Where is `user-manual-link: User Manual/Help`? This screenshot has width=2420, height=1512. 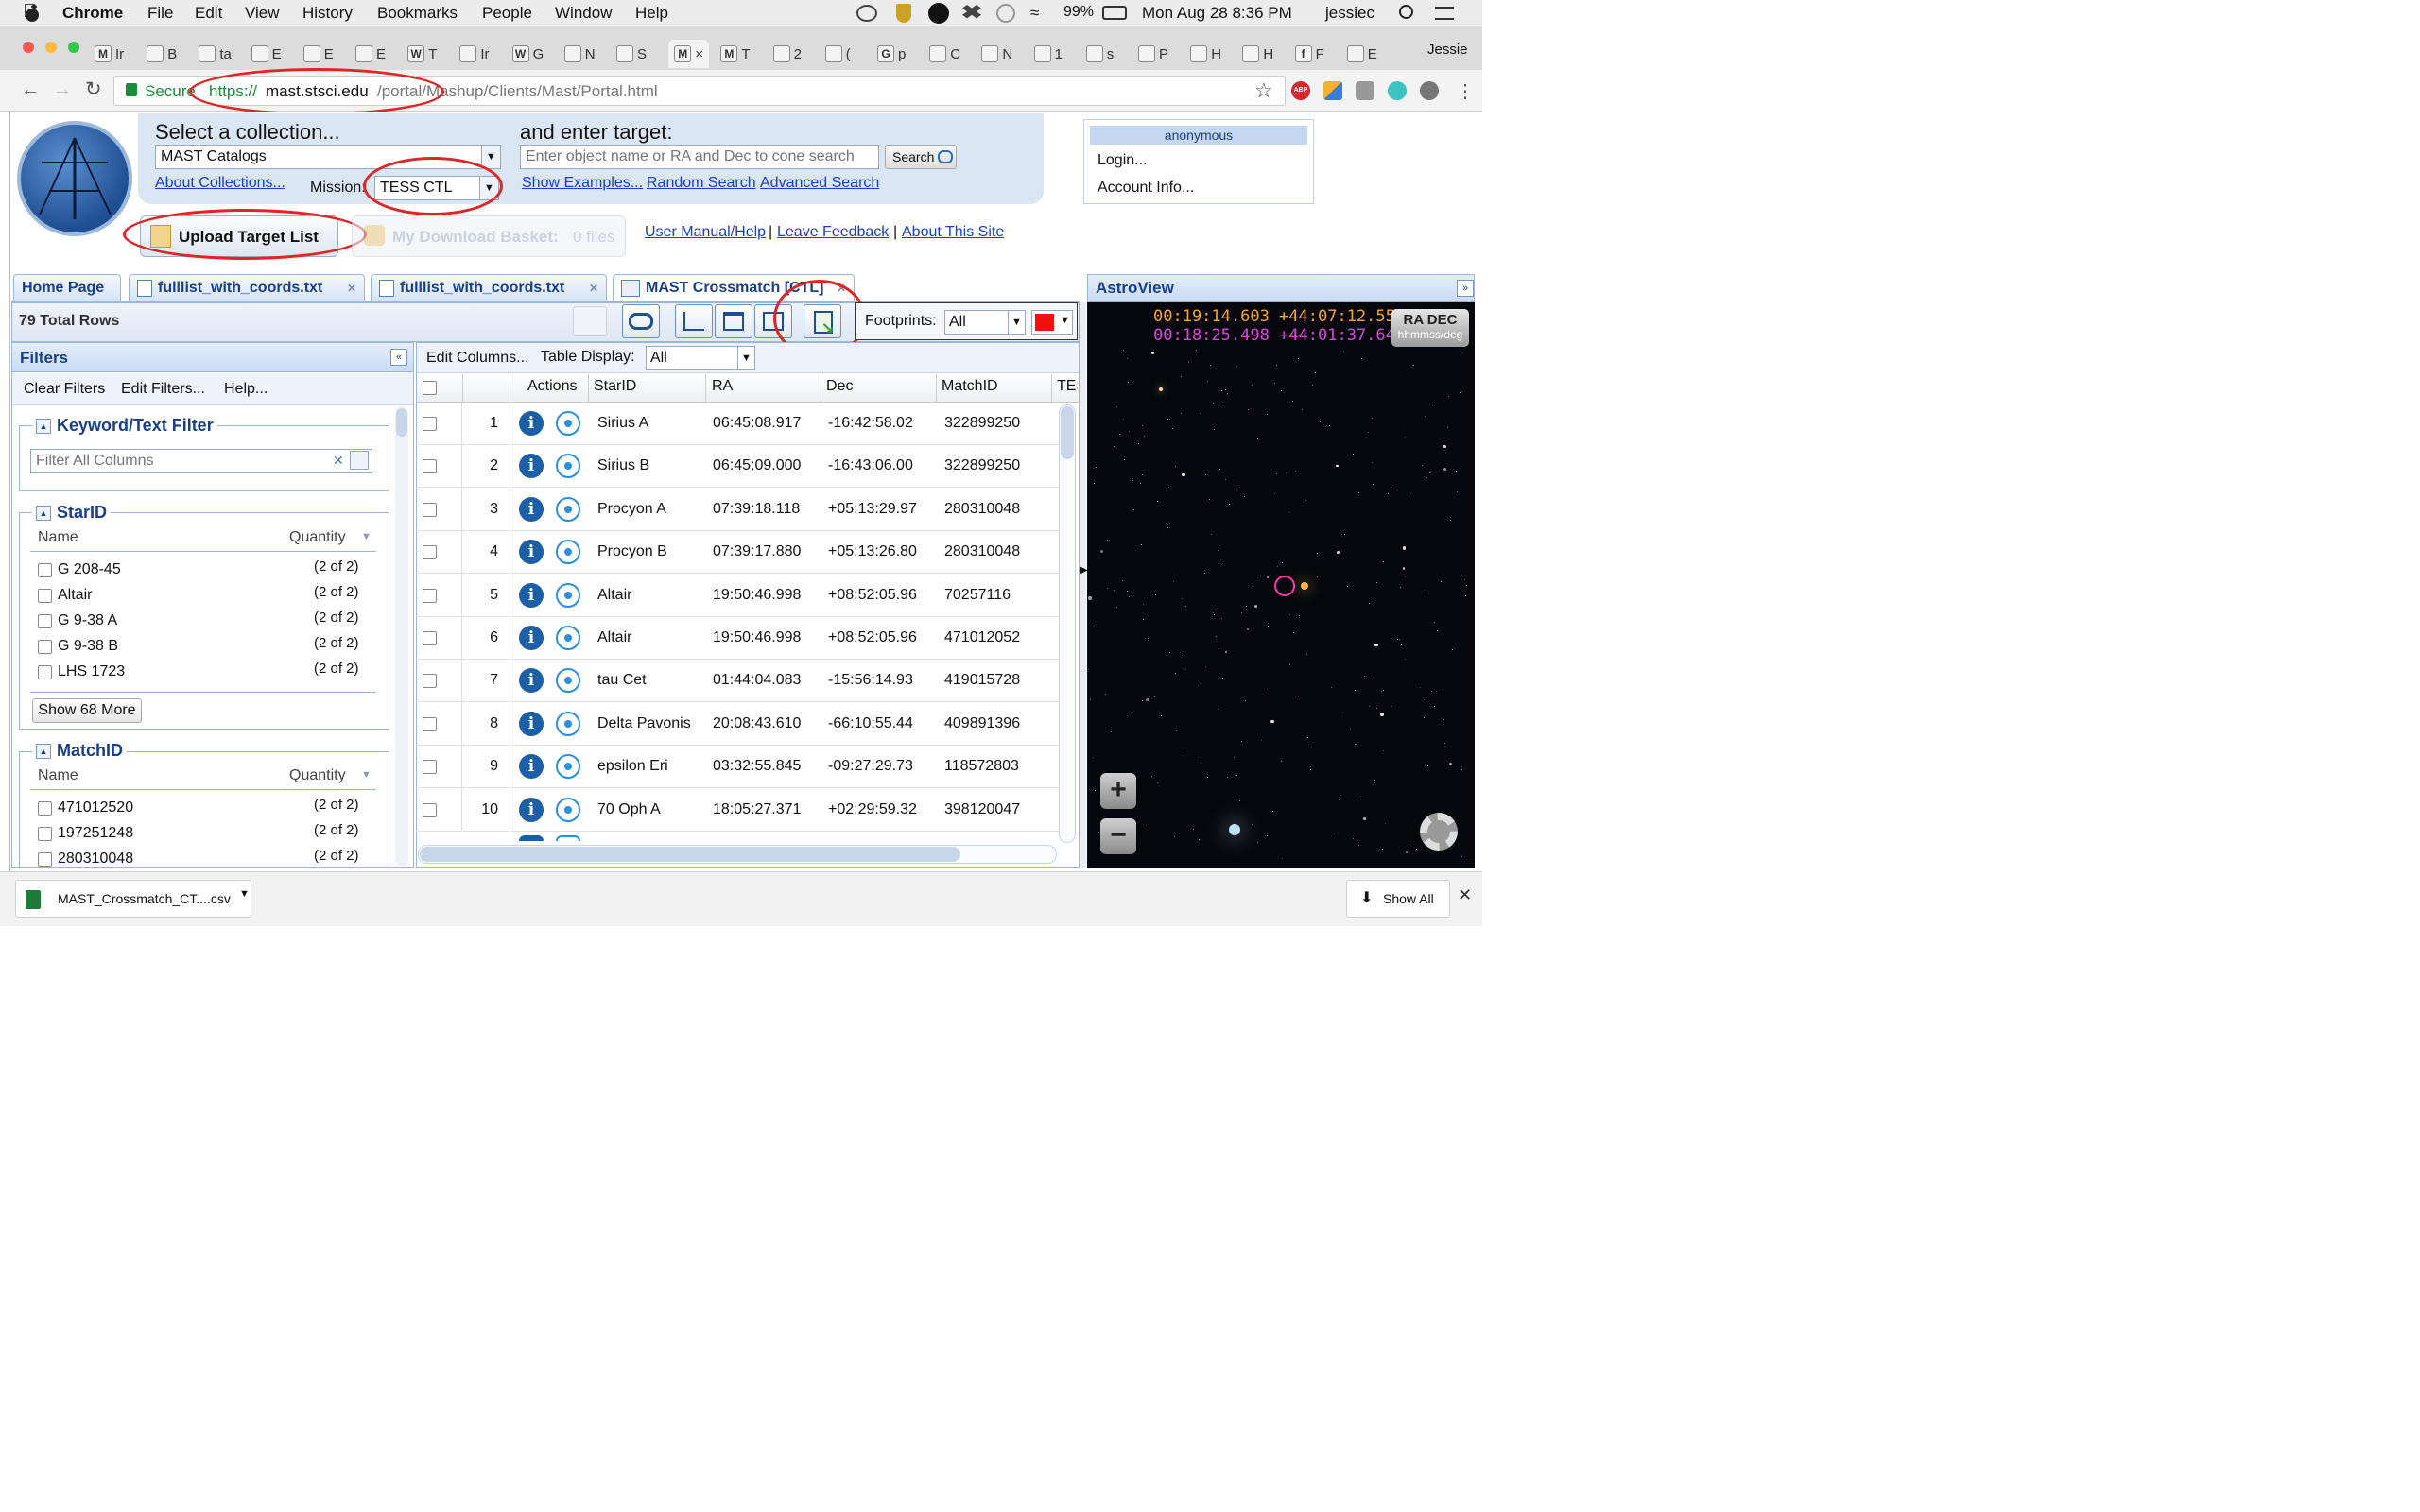
user-manual-link: User Manual/Help is located at coordinates (705, 232).